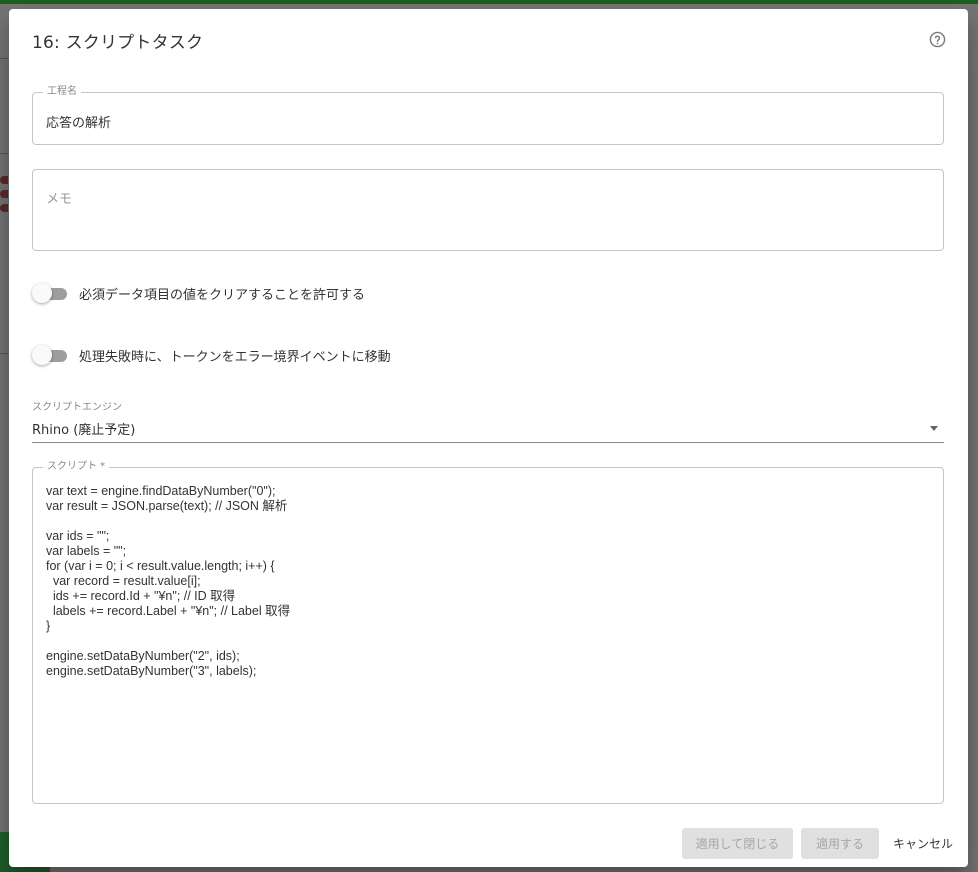  What do you see at coordinates (937, 39) in the screenshot?
I see `help-circle-icon` at bounding box center [937, 39].